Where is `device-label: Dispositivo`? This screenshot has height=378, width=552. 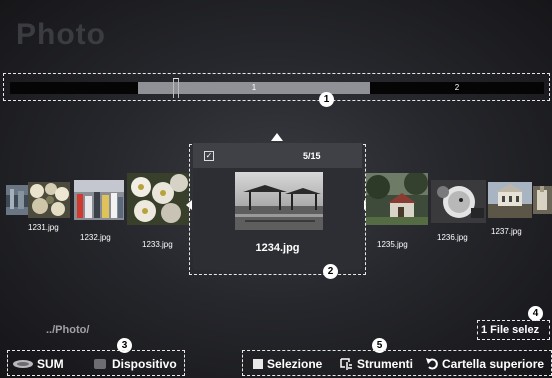
device-label: Dispositivo is located at coordinates (144, 364).